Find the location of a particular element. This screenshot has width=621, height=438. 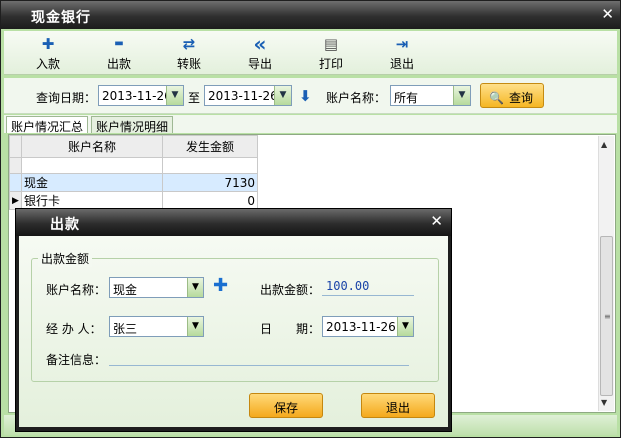

group-legend: 出款金额 is located at coordinates (65, 258).